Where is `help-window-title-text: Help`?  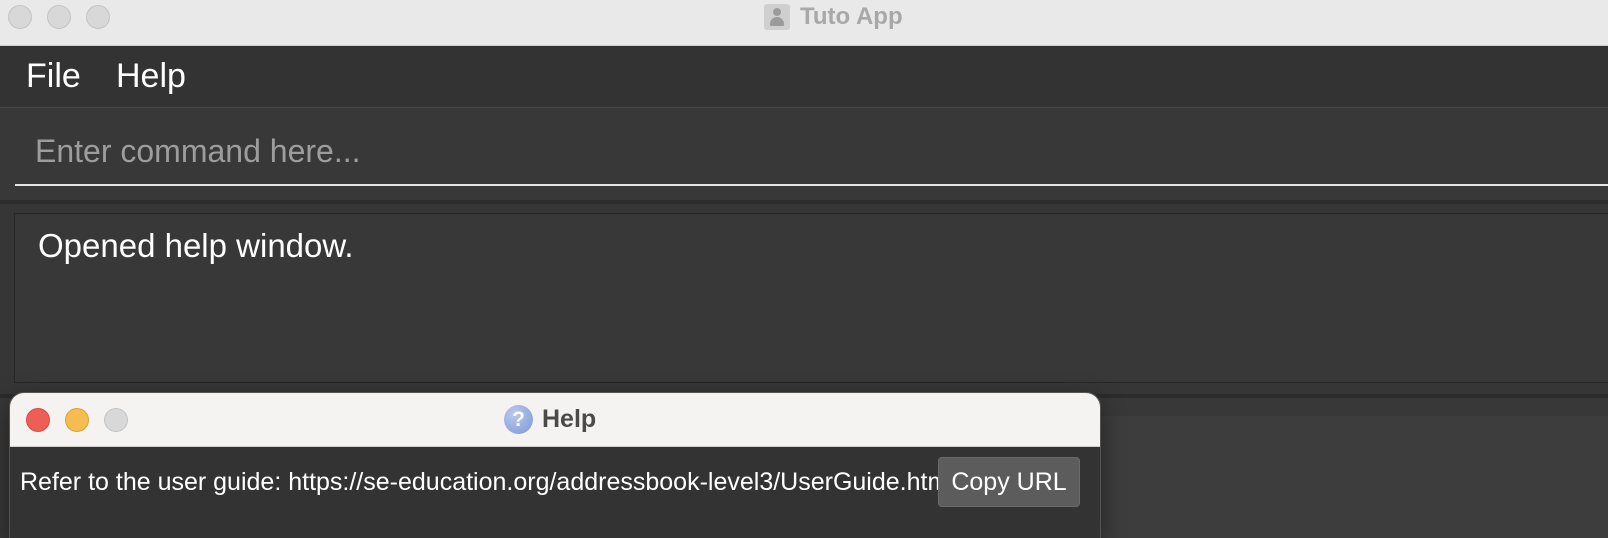
help-window-title-text: Help is located at coordinates (569, 418).